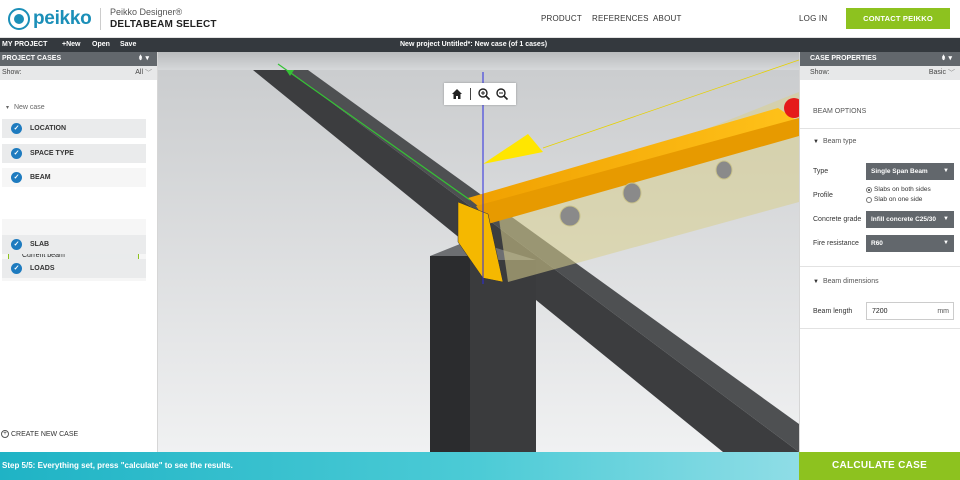 This screenshot has width=960, height=480. I want to click on show-value: Basic, so click(937, 72).